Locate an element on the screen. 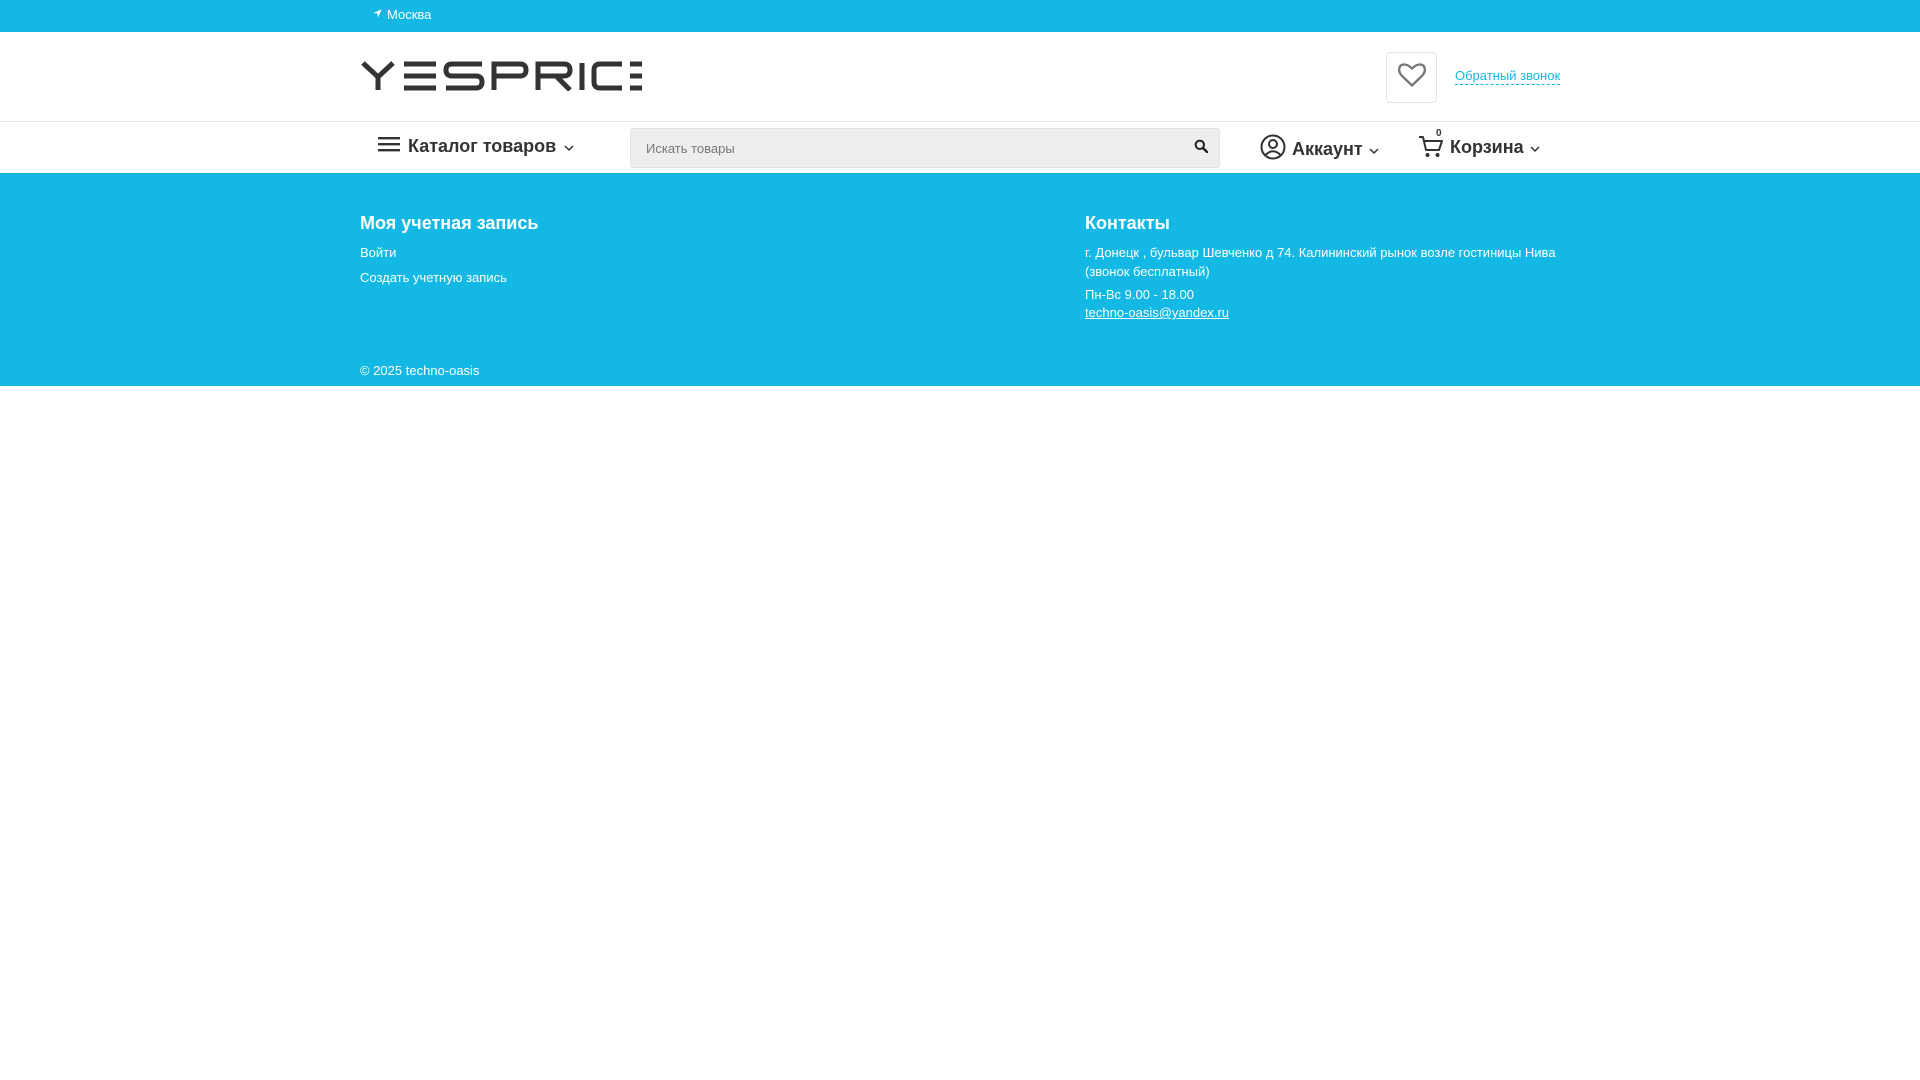 This screenshot has width=1920, height=1080. cart-count-badge: 0 is located at coordinates (1439, 134).